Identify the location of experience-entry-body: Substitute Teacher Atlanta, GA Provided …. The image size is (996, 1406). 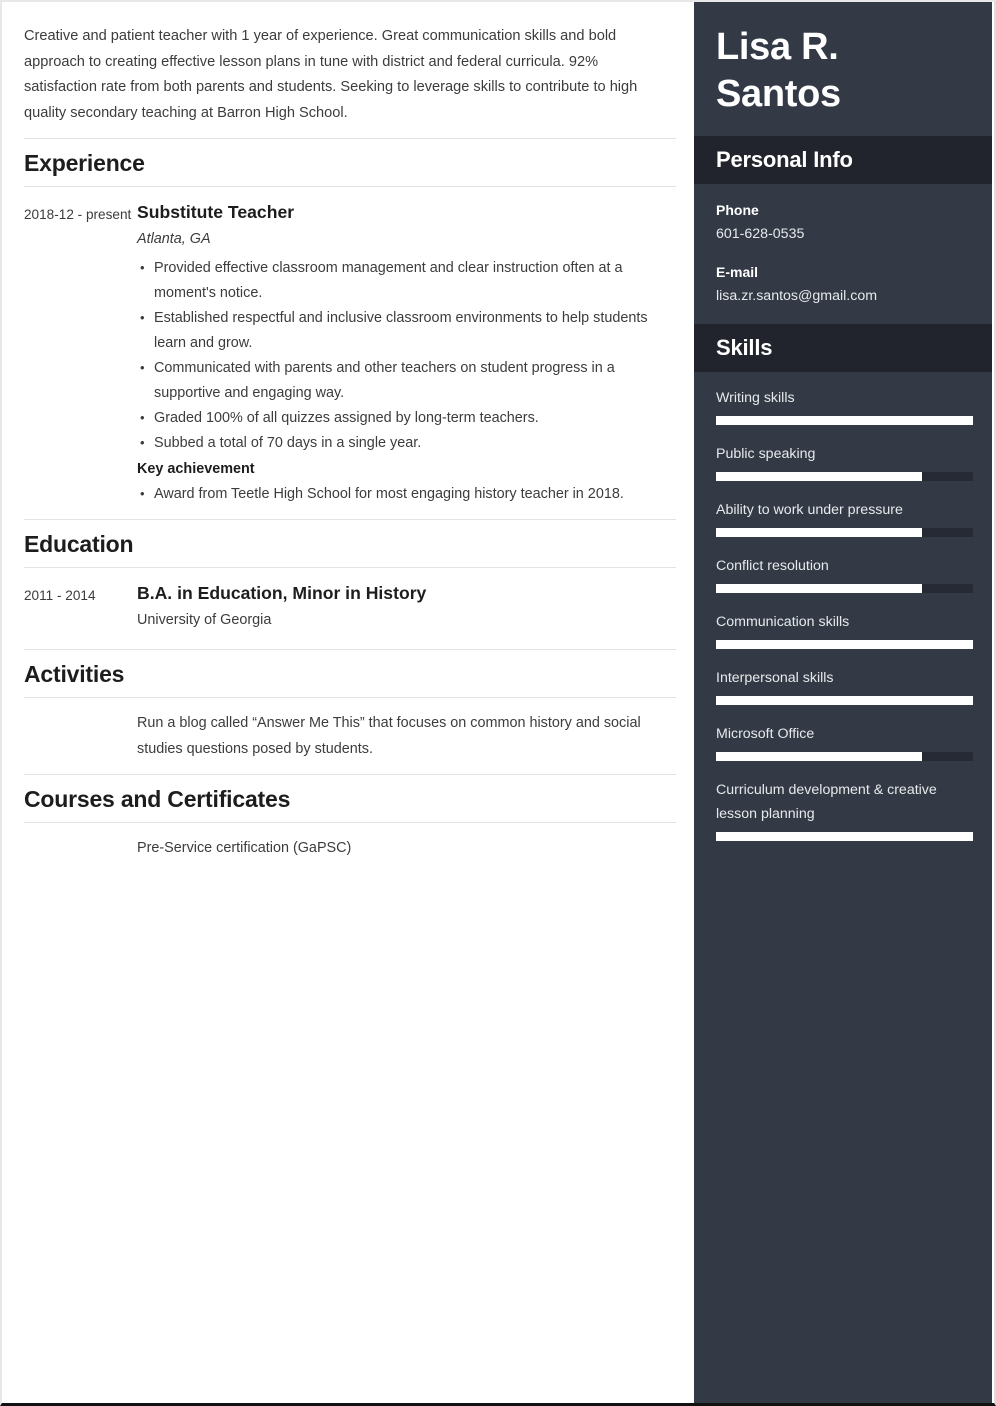
(406, 353).